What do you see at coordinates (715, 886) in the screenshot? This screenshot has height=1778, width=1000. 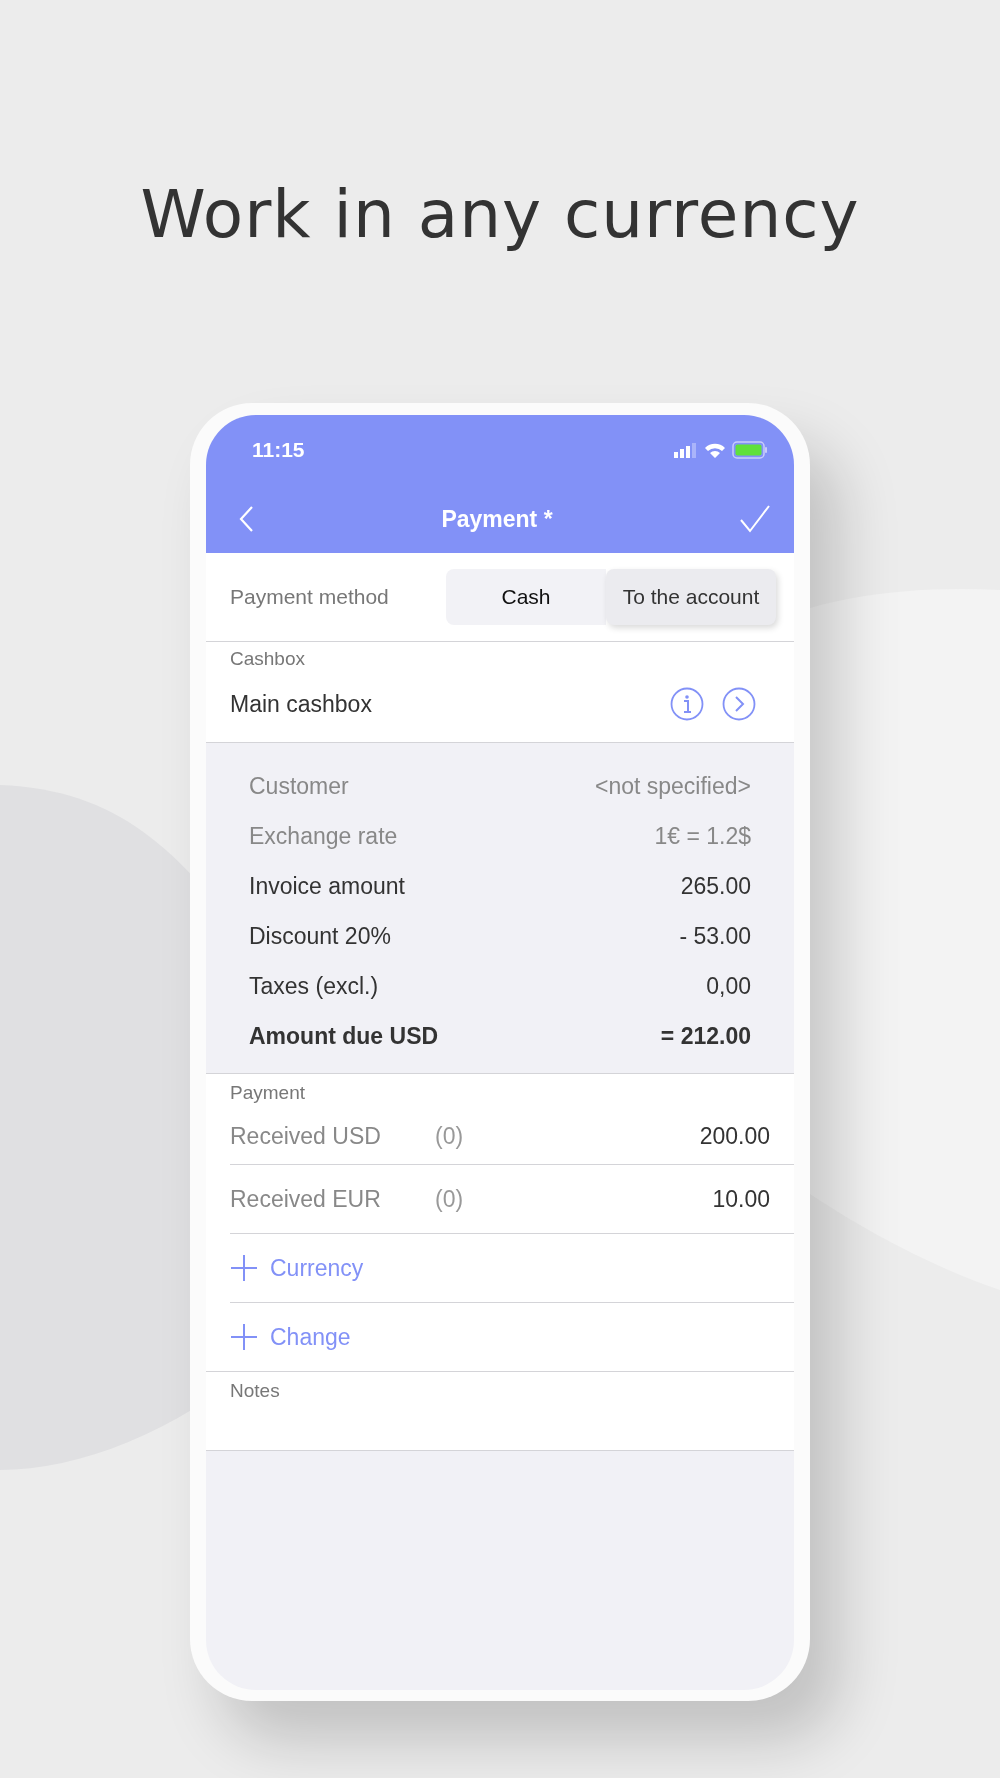 I see `summary-value: 265.00` at bounding box center [715, 886].